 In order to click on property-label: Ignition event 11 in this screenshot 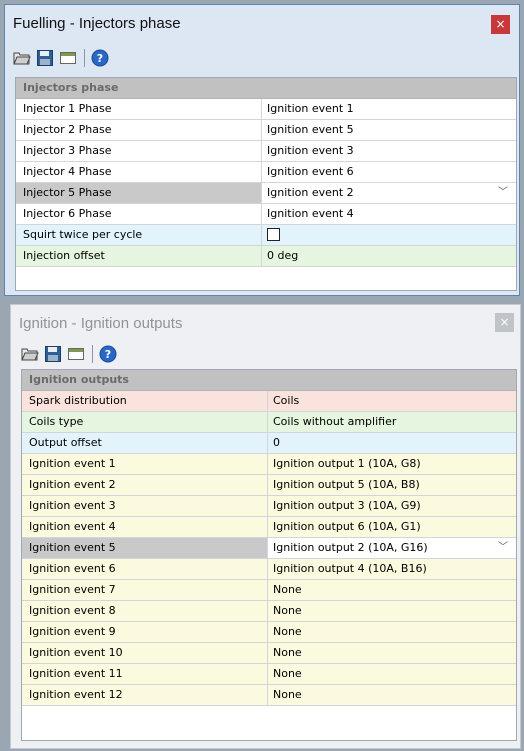, I will do `click(145, 674)`.